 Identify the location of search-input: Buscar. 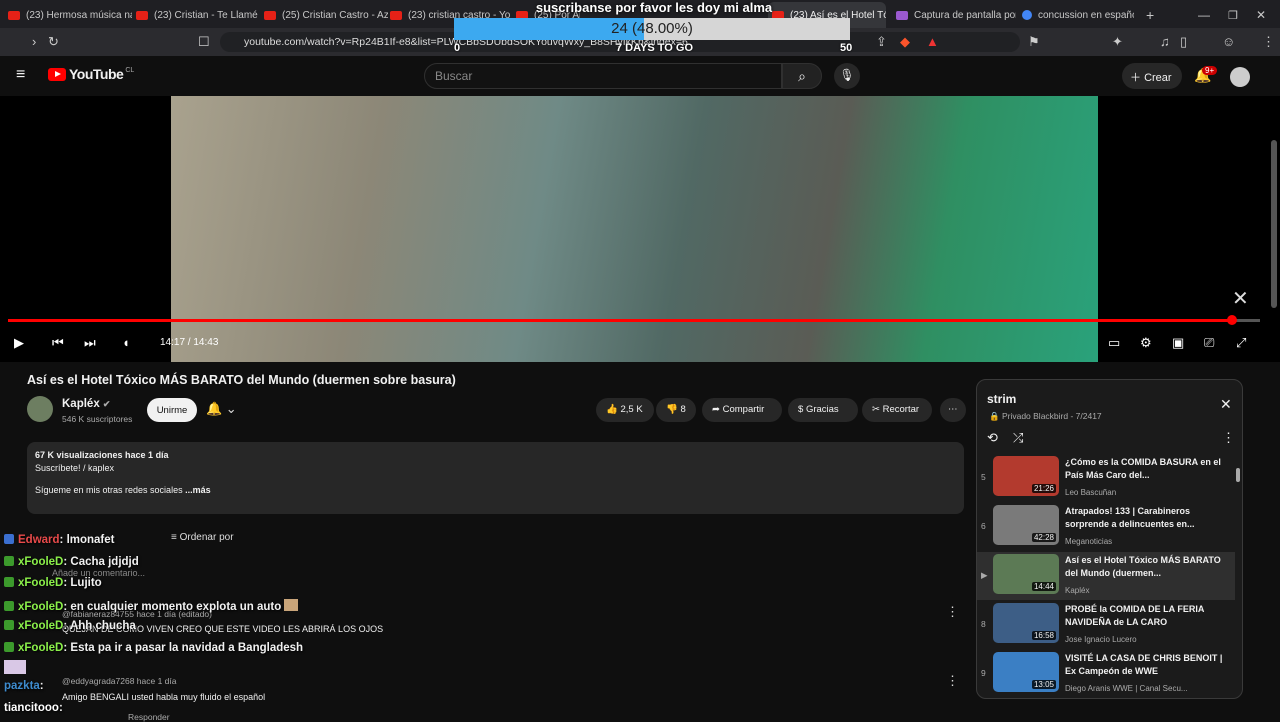
(603, 76).